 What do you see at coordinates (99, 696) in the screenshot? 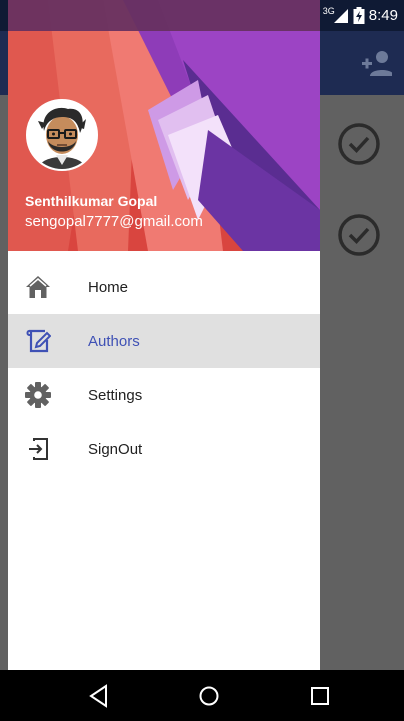
I see `back-icon` at bounding box center [99, 696].